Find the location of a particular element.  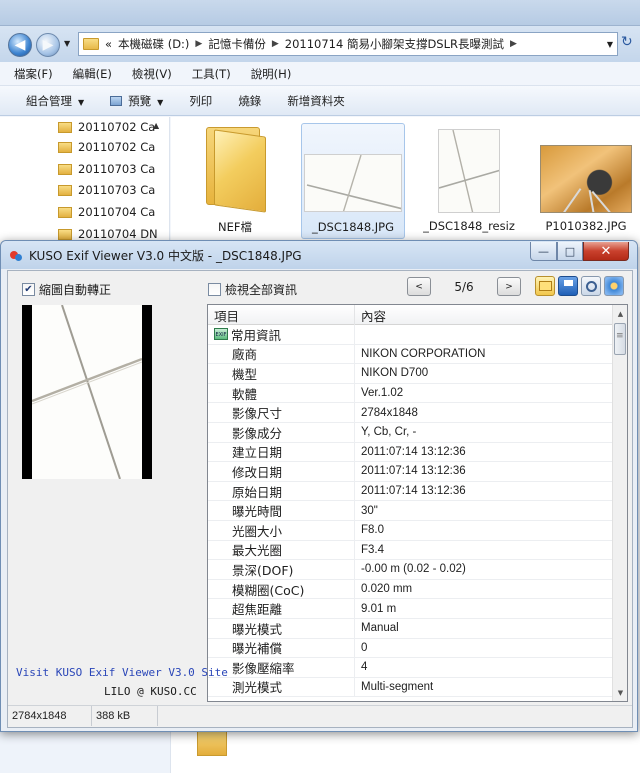

row-value: 2011:07:14 13:12:36 is located at coordinates (413, 471).